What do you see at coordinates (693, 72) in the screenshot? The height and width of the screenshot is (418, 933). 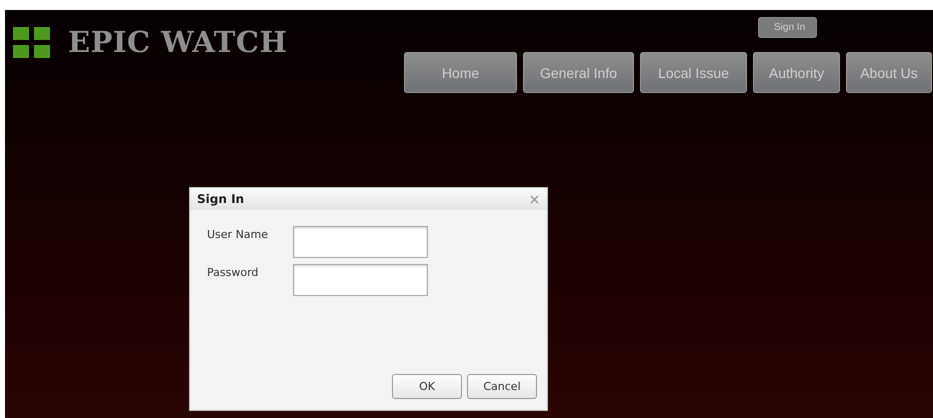 I see `nav-button: Local Issue` at bounding box center [693, 72].